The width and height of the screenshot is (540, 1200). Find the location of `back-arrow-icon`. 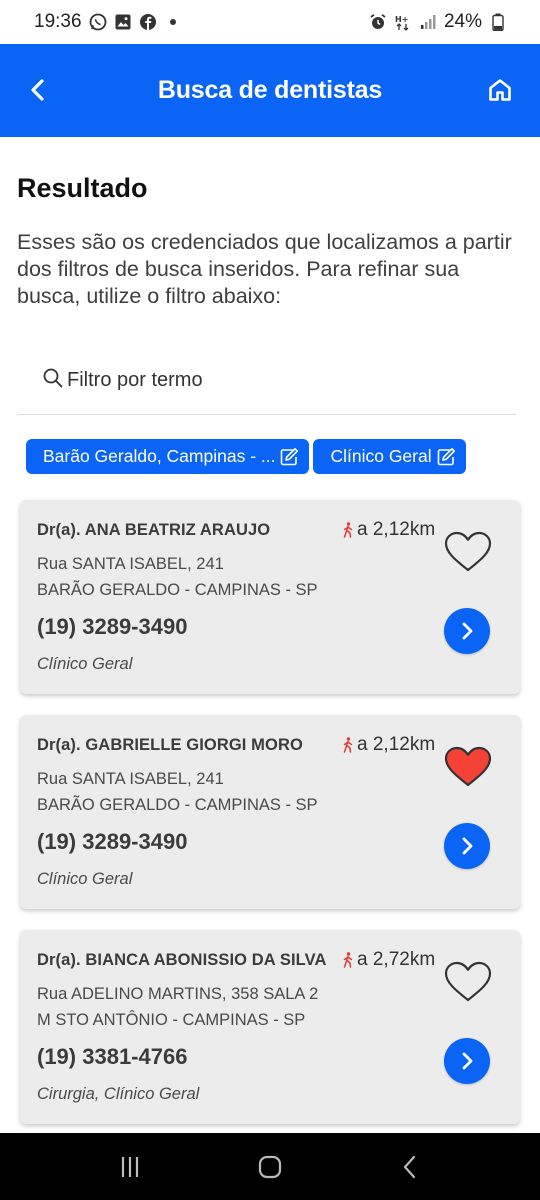

back-arrow-icon is located at coordinates (409, 1166).